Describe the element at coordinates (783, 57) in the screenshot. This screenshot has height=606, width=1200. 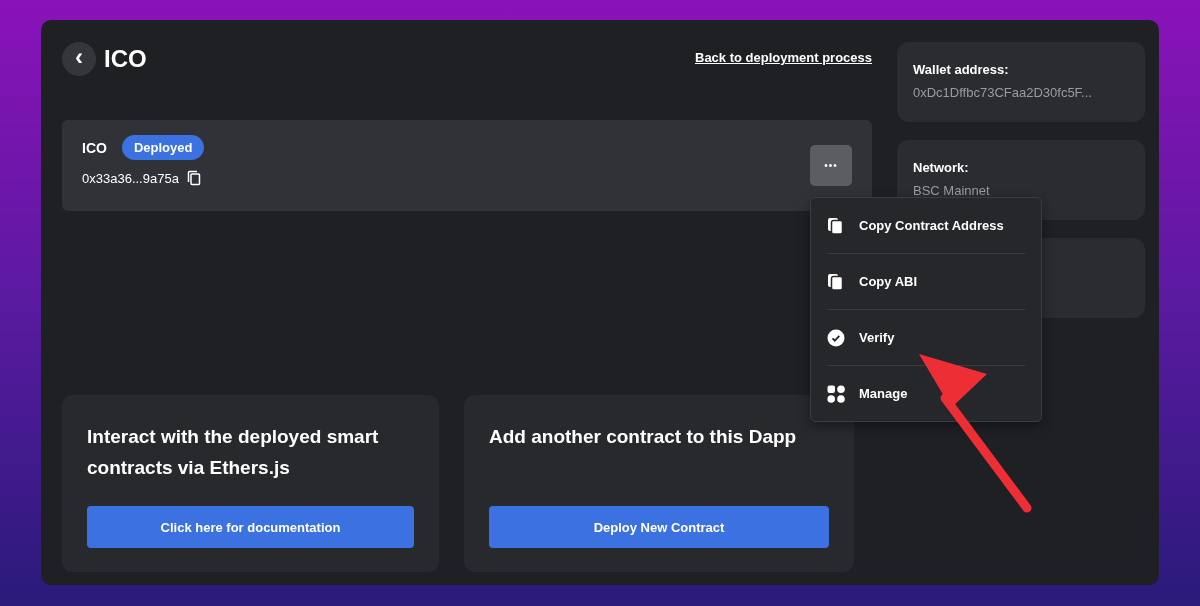
I see `back-link: Back to deployment process` at that location.